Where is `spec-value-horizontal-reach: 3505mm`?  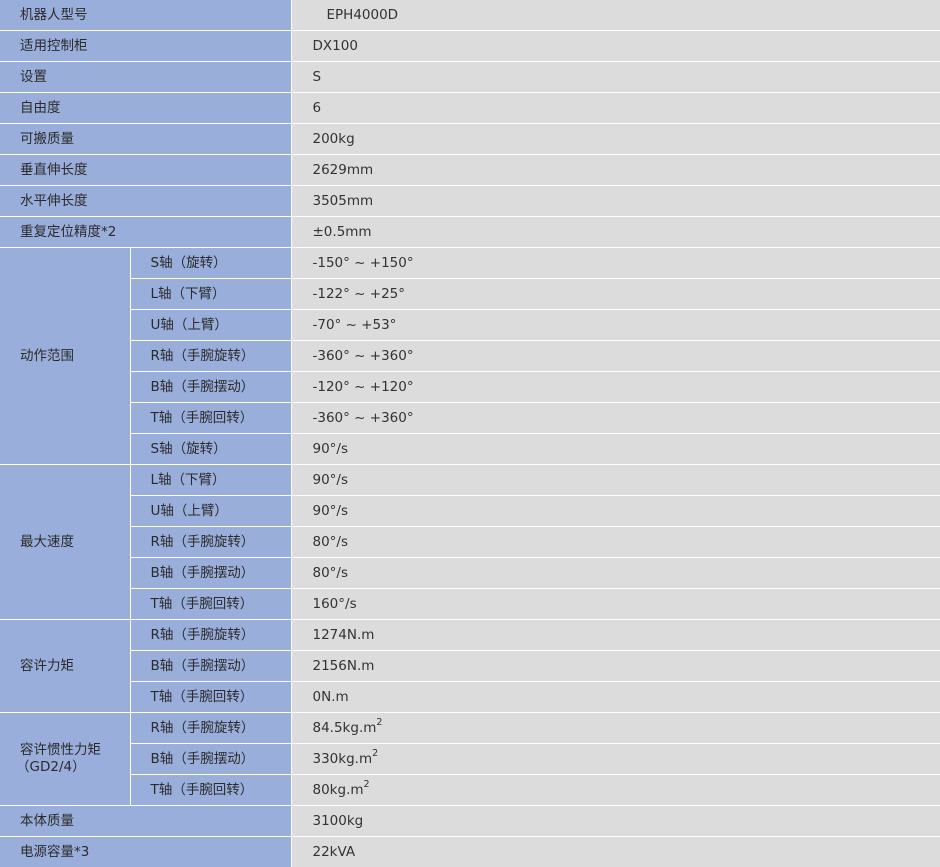
spec-value-horizontal-reach: 3505mm is located at coordinates (615, 201).